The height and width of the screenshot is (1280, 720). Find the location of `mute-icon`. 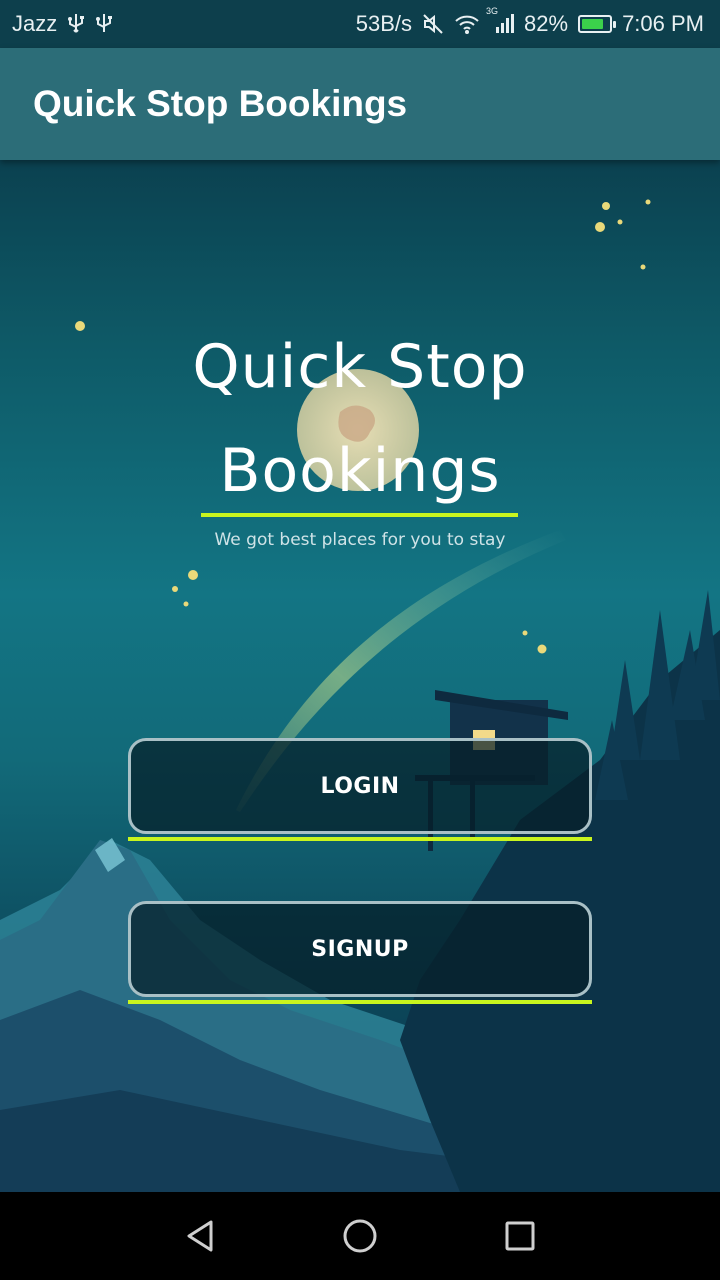

mute-icon is located at coordinates (433, 24).